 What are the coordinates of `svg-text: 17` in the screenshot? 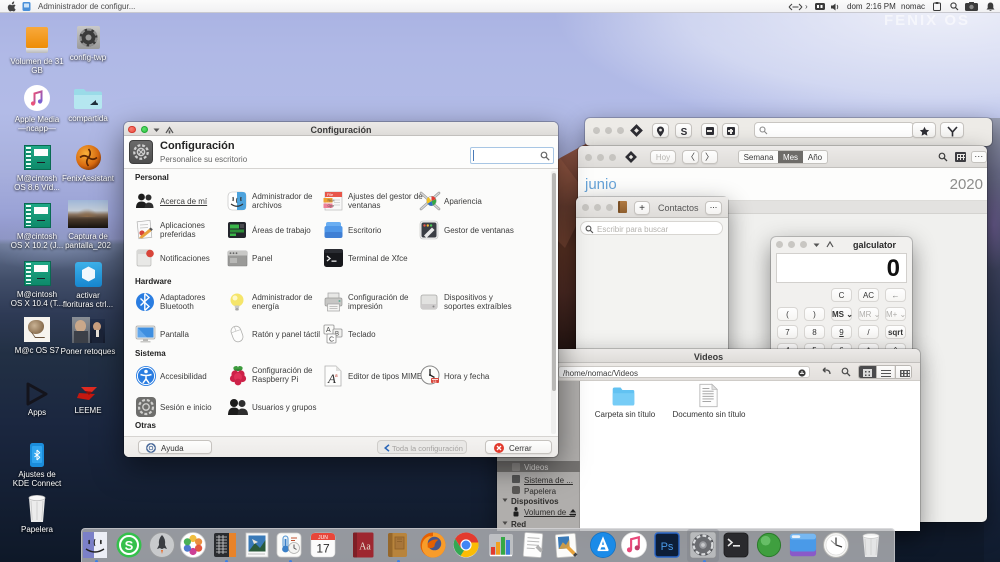 It's located at (323, 549).